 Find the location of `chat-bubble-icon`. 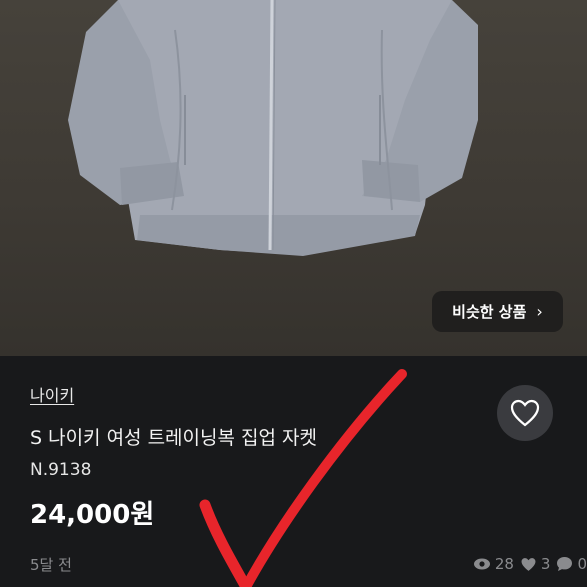

chat-bubble-icon is located at coordinates (565, 564).